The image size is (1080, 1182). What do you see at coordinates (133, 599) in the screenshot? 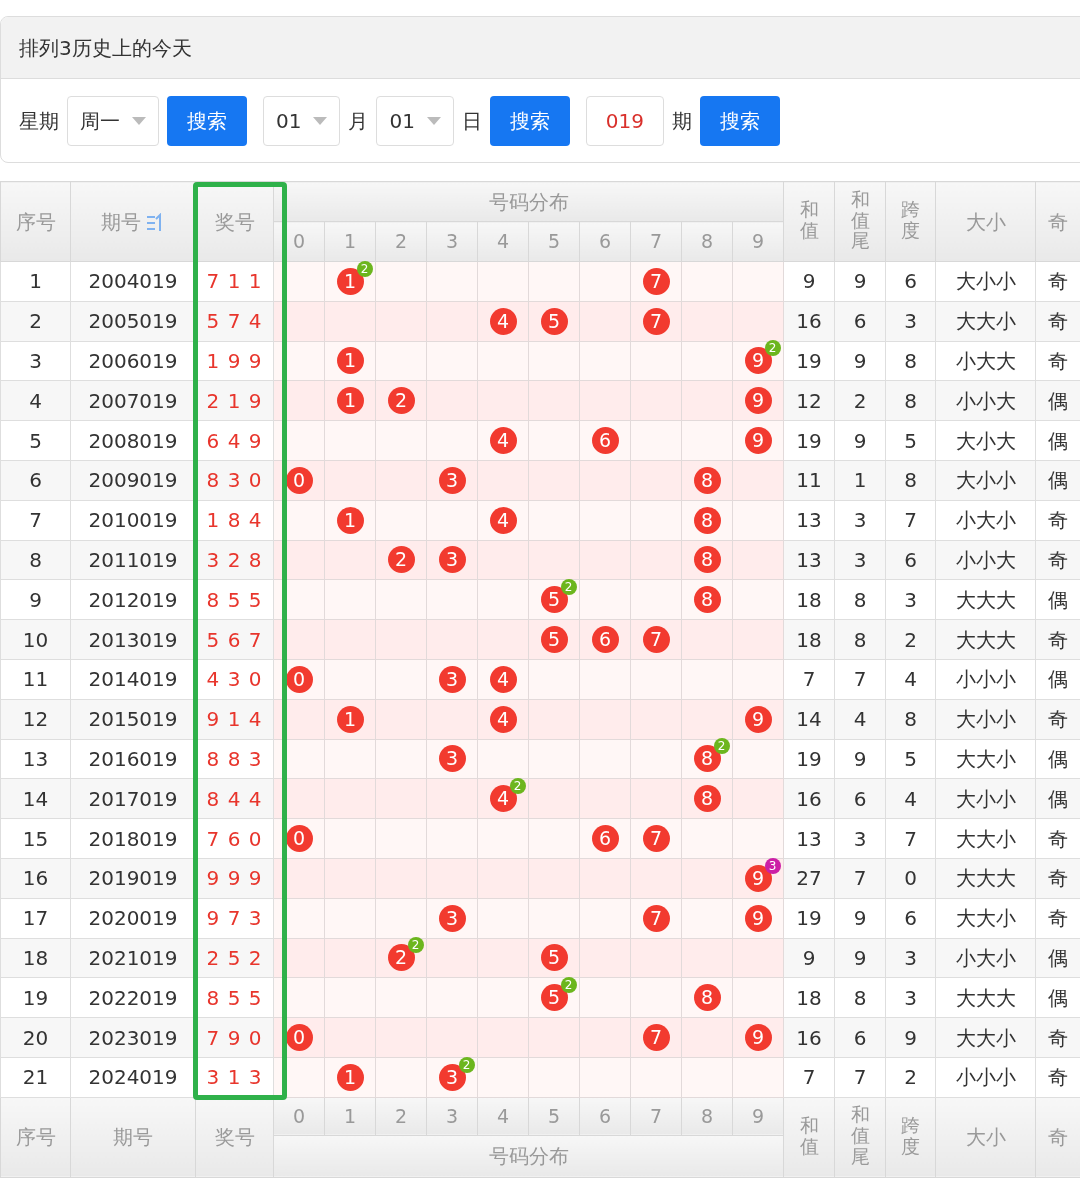
I see `table-cell: 2012019` at bounding box center [133, 599].